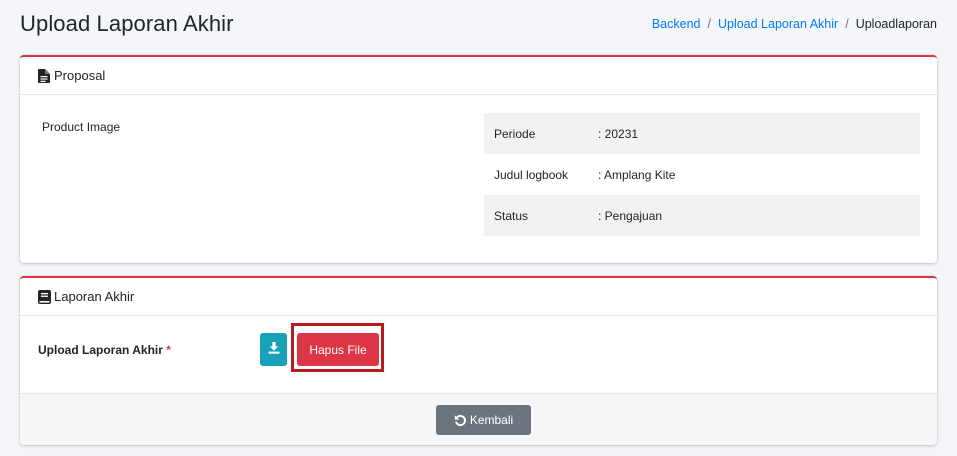  Describe the element at coordinates (637, 174) in the screenshot. I see `detail-value: : Amplang Kite` at that location.